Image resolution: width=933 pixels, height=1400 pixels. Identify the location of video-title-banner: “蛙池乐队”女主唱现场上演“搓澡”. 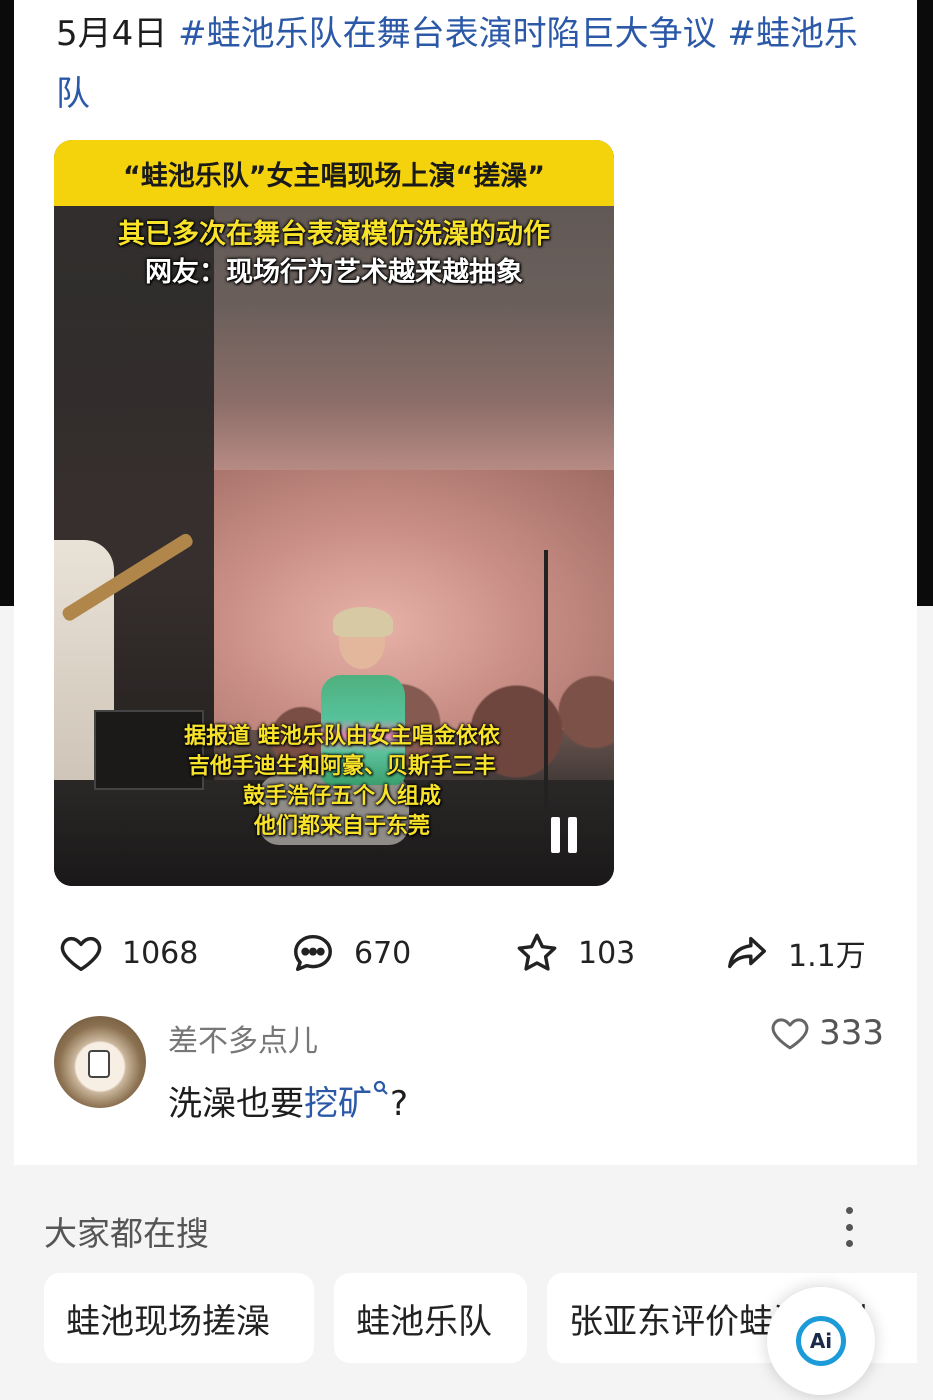
(334, 173).